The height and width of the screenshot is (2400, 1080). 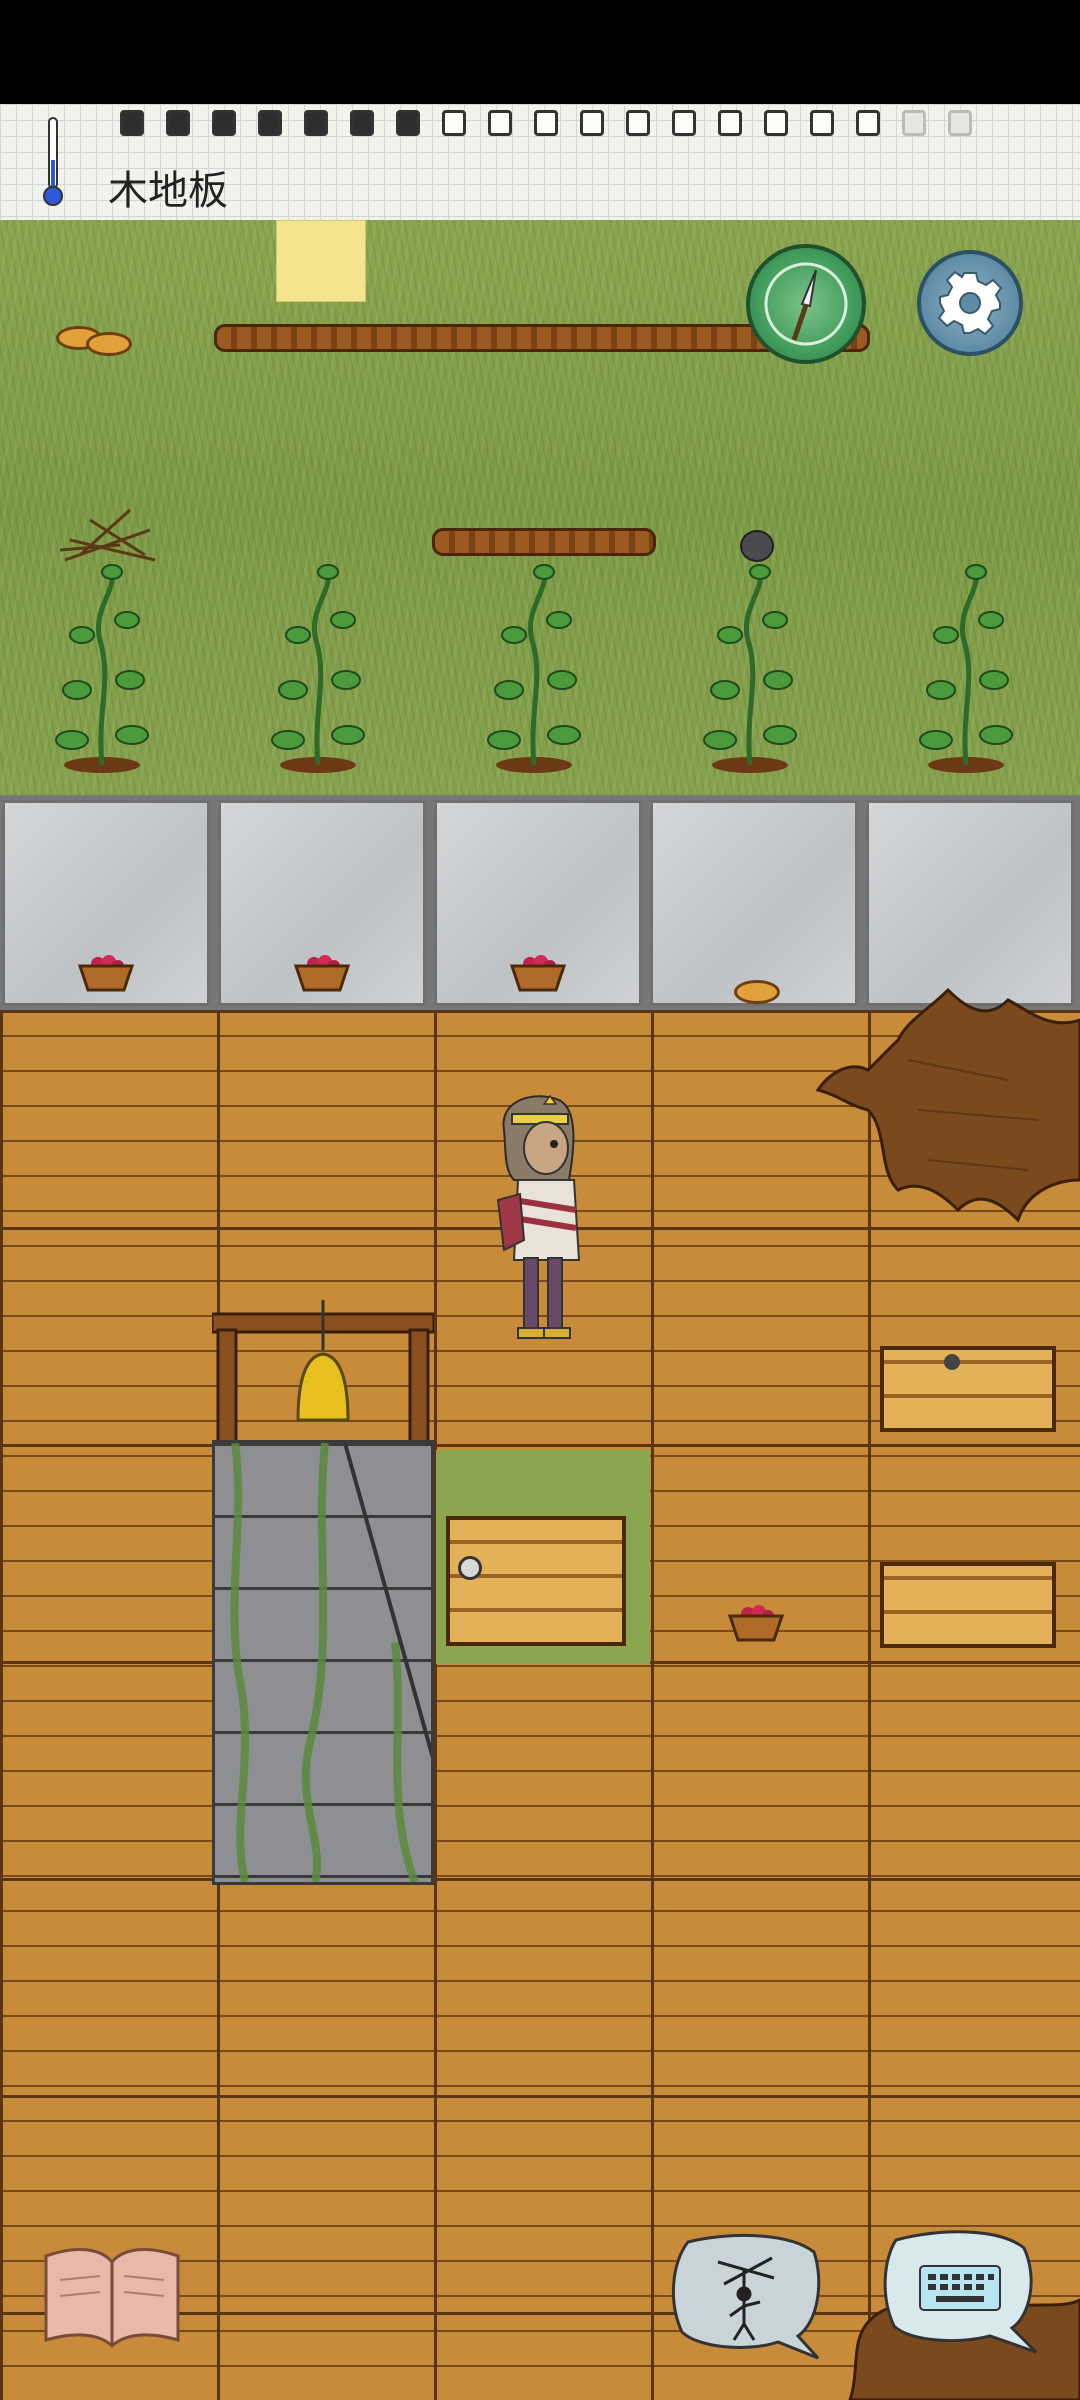 I want to click on emote-button, so click(x=746, y=2296).